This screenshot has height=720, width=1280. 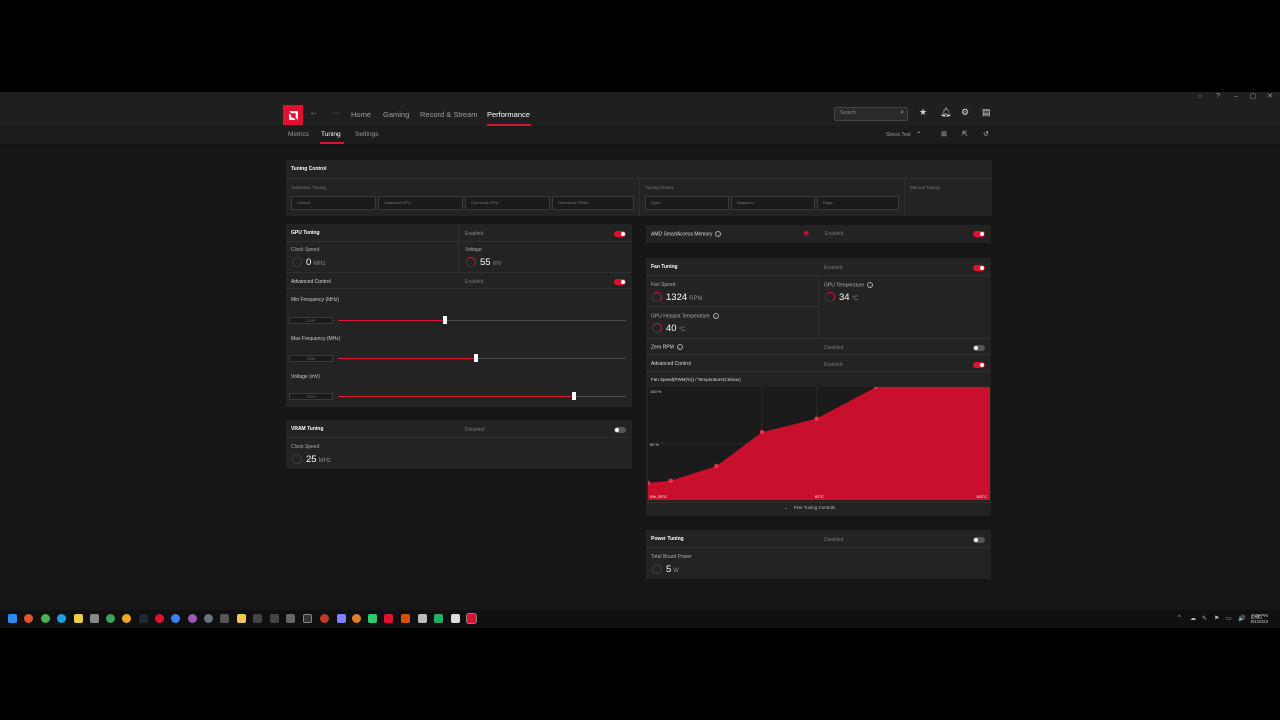 I want to click on search-icon: ⌕, so click(x=902, y=113).